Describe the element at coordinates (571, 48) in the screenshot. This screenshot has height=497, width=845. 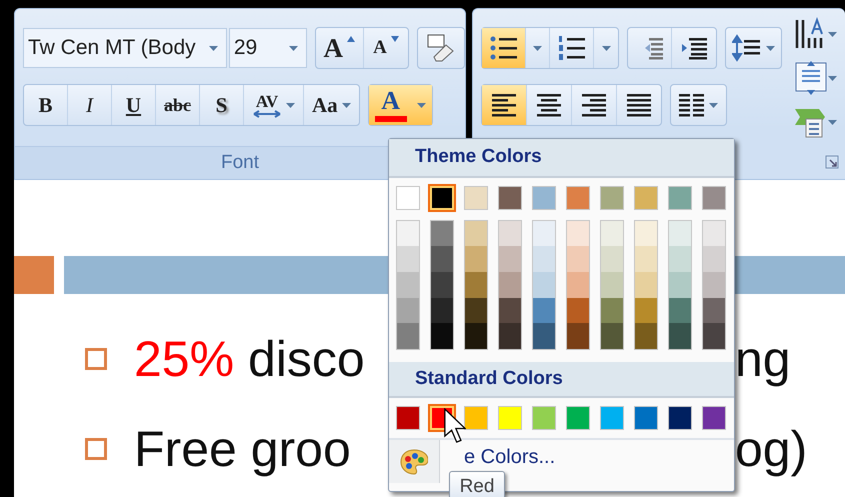
I see `numbered-list-icon` at that location.